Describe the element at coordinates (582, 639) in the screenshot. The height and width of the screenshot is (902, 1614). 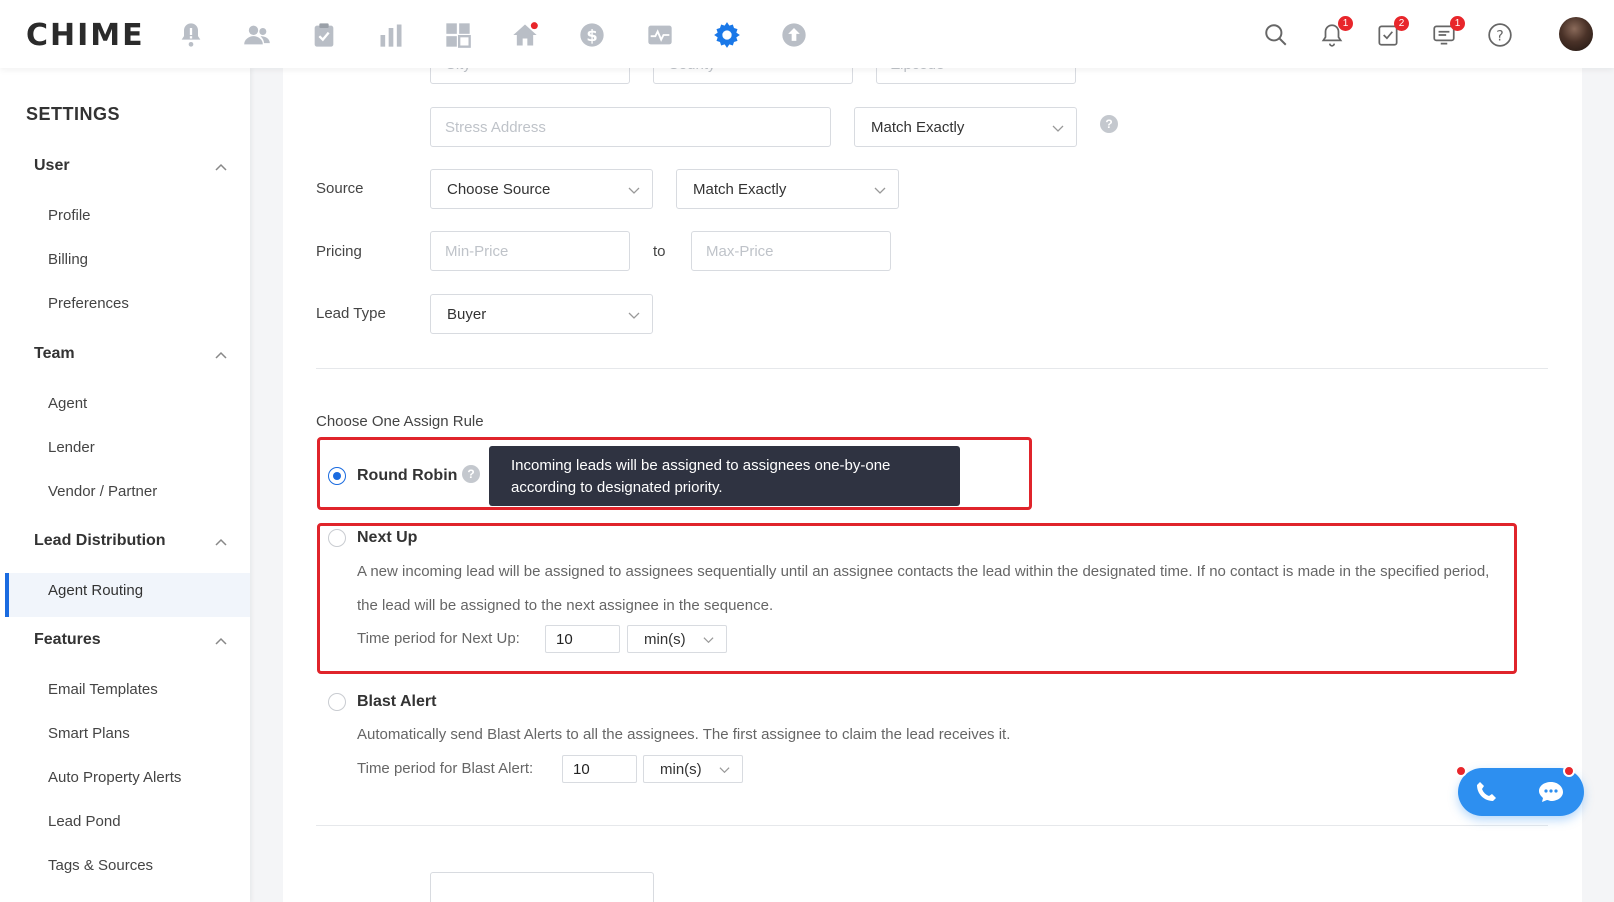
I see `next-up-time-input: 10` at that location.